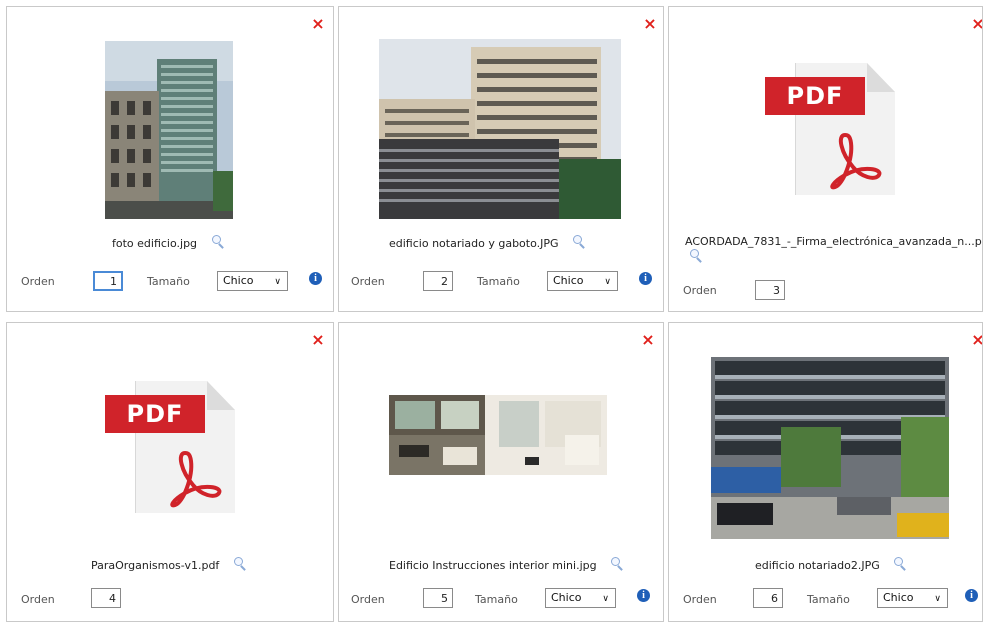 The height and width of the screenshot is (622, 983). Describe the element at coordinates (155, 565) in the screenshot. I see `file-name-text: ParaOrganismos-v1.pdf` at that location.